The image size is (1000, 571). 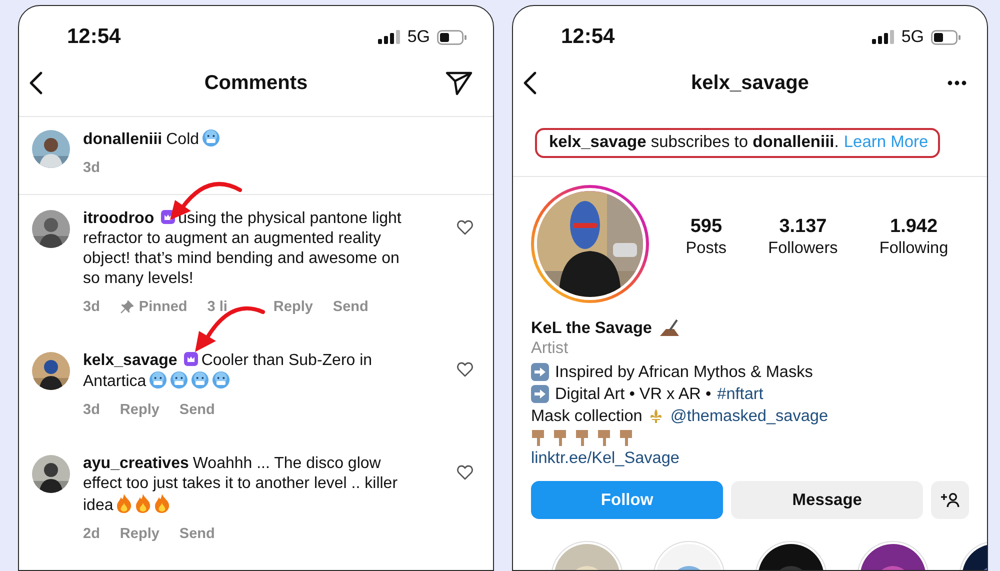 I want to click on profile-category: Artist, so click(x=550, y=349).